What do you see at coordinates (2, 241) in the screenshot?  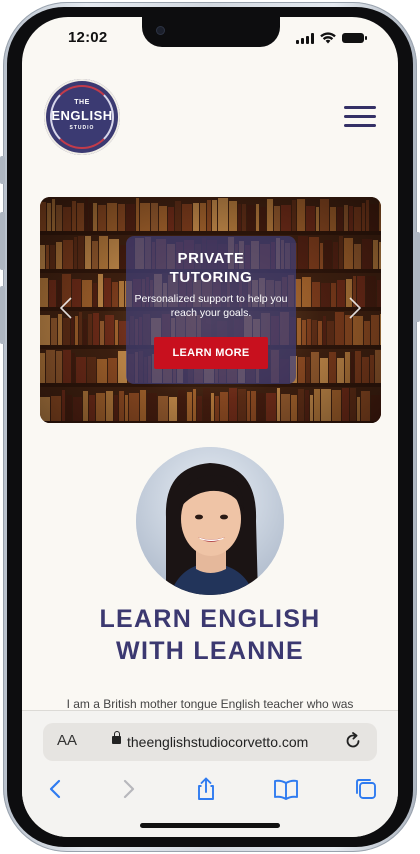 I see `volume-up-button` at bounding box center [2, 241].